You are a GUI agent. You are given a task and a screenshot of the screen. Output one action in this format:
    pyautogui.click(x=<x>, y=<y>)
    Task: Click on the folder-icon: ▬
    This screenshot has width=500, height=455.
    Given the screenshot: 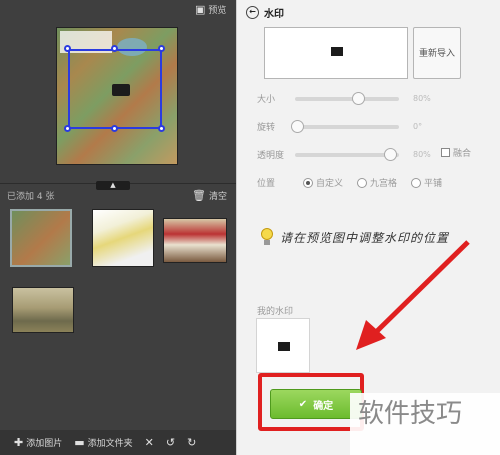 What is the action you would take?
    pyautogui.click(x=79, y=442)
    